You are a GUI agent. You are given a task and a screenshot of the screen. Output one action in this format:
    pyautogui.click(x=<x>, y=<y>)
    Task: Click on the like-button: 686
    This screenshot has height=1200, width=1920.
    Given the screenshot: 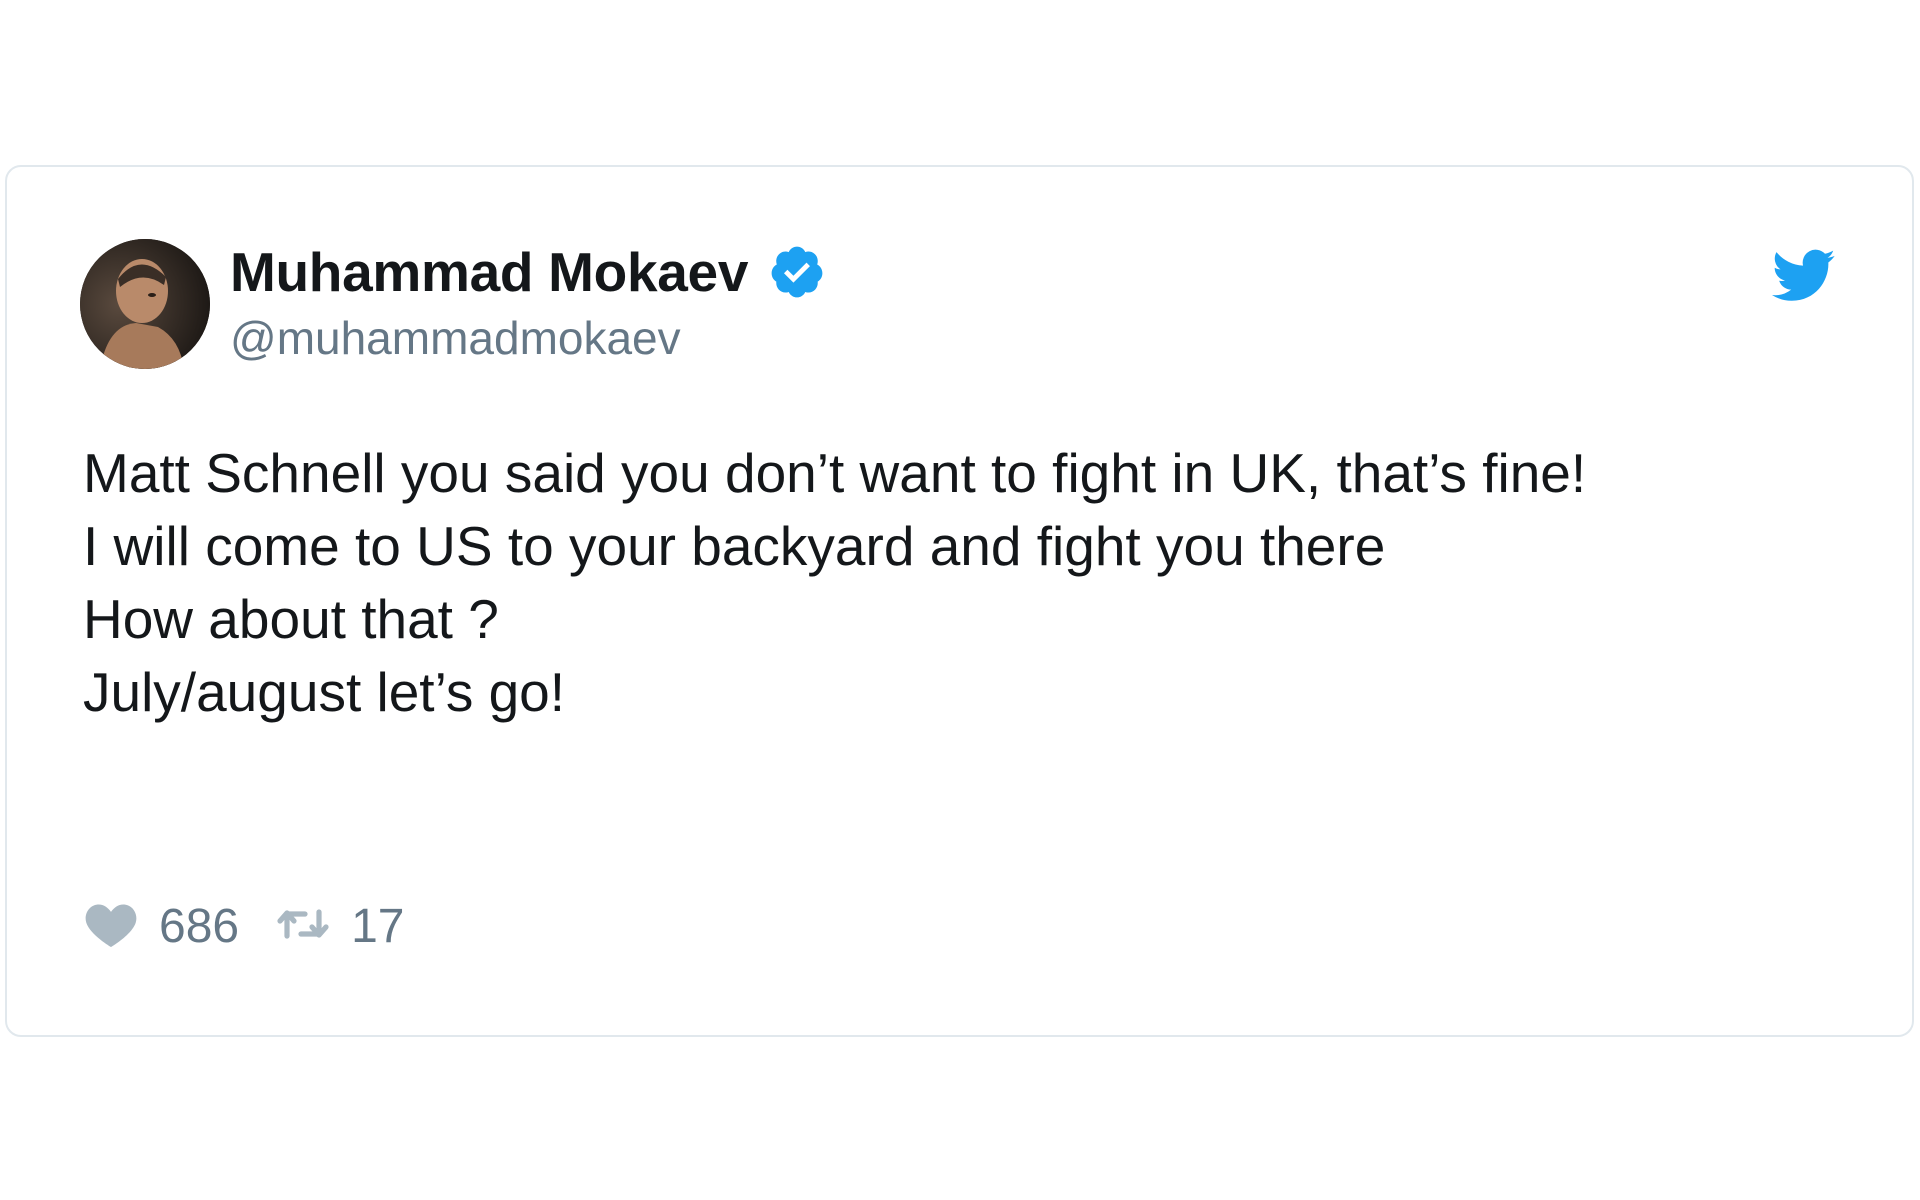 What is the action you would take?
    pyautogui.click(x=162, y=926)
    